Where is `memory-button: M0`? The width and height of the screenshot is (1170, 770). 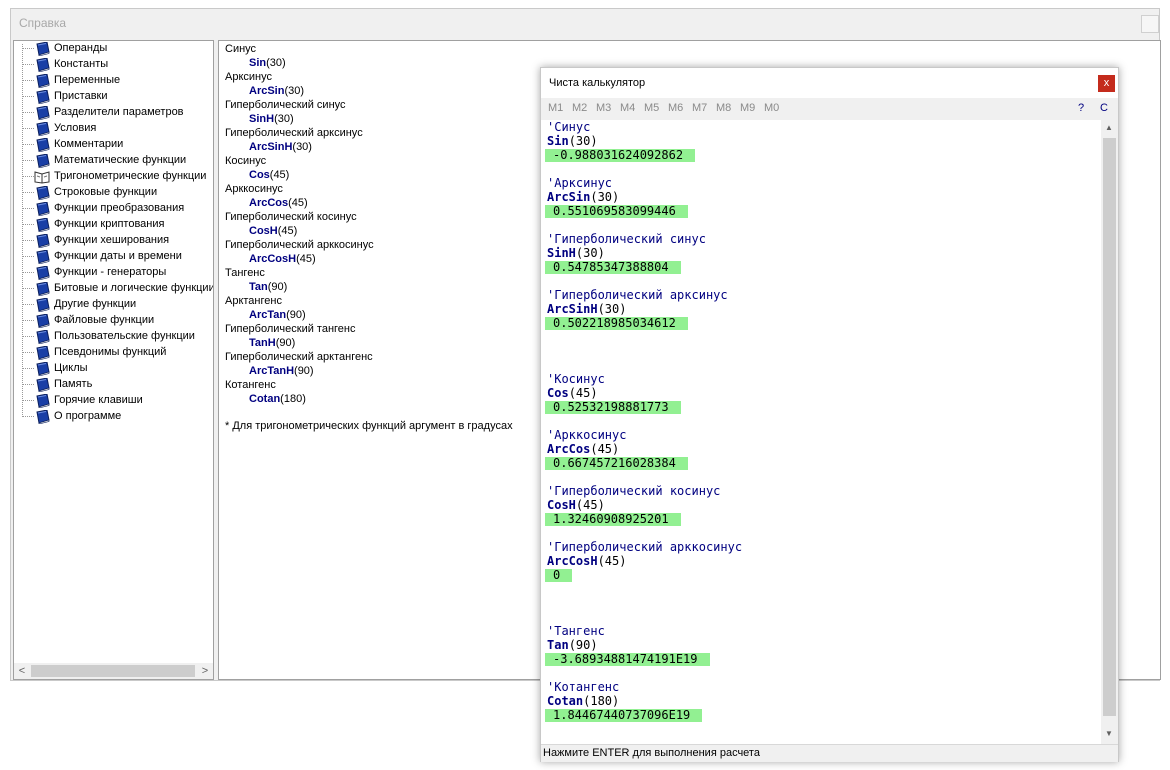 memory-button: M0 is located at coordinates (771, 108).